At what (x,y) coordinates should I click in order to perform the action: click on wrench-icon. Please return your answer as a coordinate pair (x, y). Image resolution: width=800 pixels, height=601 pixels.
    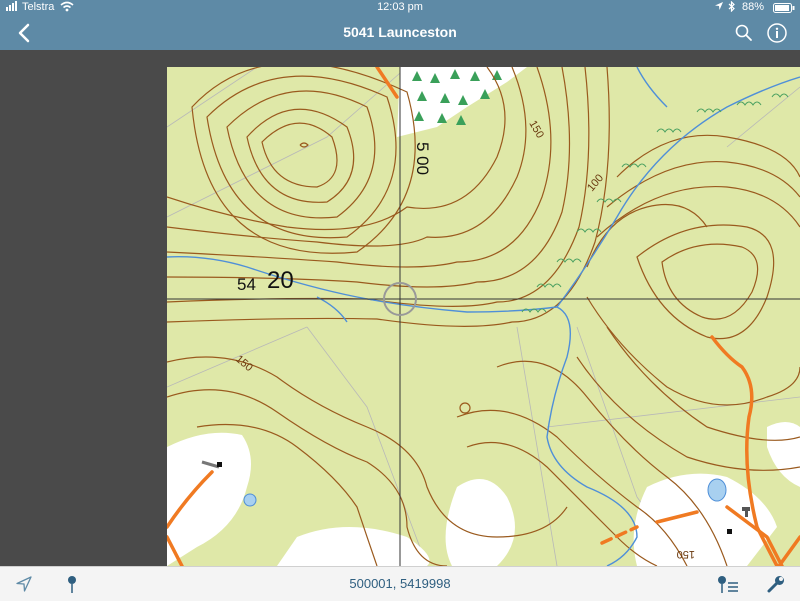
    Looking at the image, I should click on (776, 584).